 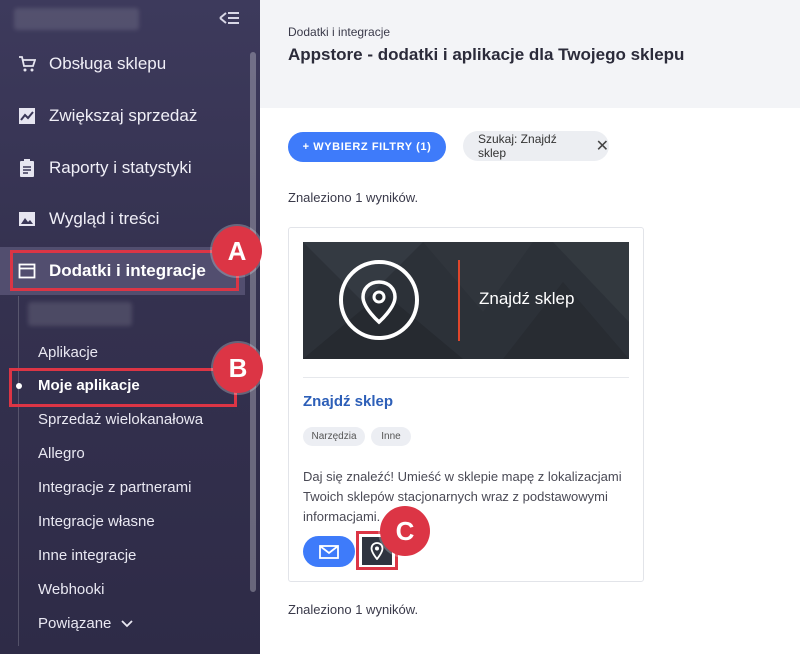 I want to click on search-filter-chip: Szukaj: Znajdź sklep ✕, so click(x=536, y=146).